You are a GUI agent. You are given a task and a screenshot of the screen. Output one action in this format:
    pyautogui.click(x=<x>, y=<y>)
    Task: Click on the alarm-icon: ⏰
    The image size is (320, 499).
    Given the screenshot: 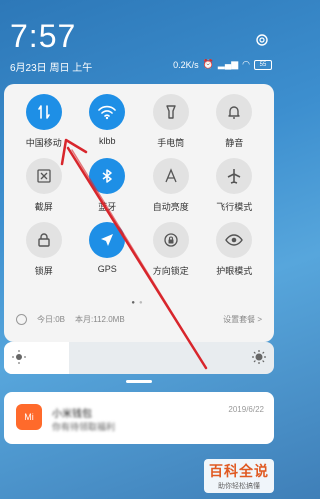 What is the action you would take?
    pyautogui.click(x=208, y=64)
    